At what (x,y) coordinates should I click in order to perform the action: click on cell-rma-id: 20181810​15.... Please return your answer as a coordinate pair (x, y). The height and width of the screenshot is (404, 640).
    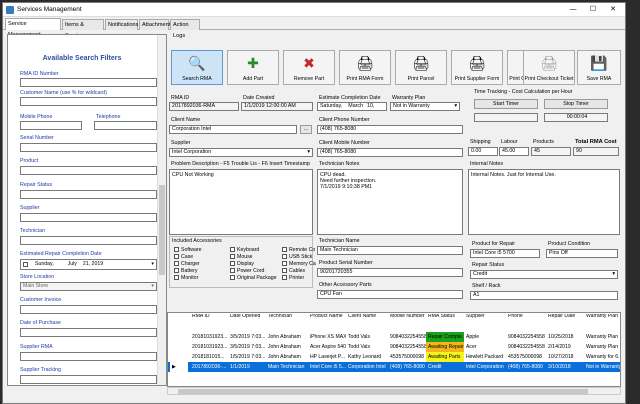
    Looking at the image, I should click on (209, 357).